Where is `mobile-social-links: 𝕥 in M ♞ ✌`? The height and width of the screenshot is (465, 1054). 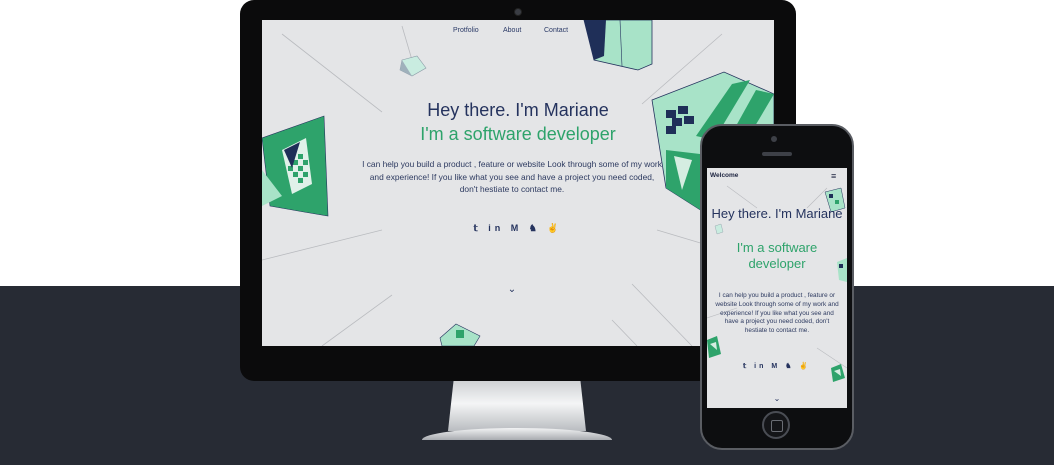 mobile-social-links: 𝕥 in M ♞ ✌ is located at coordinates (777, 366).